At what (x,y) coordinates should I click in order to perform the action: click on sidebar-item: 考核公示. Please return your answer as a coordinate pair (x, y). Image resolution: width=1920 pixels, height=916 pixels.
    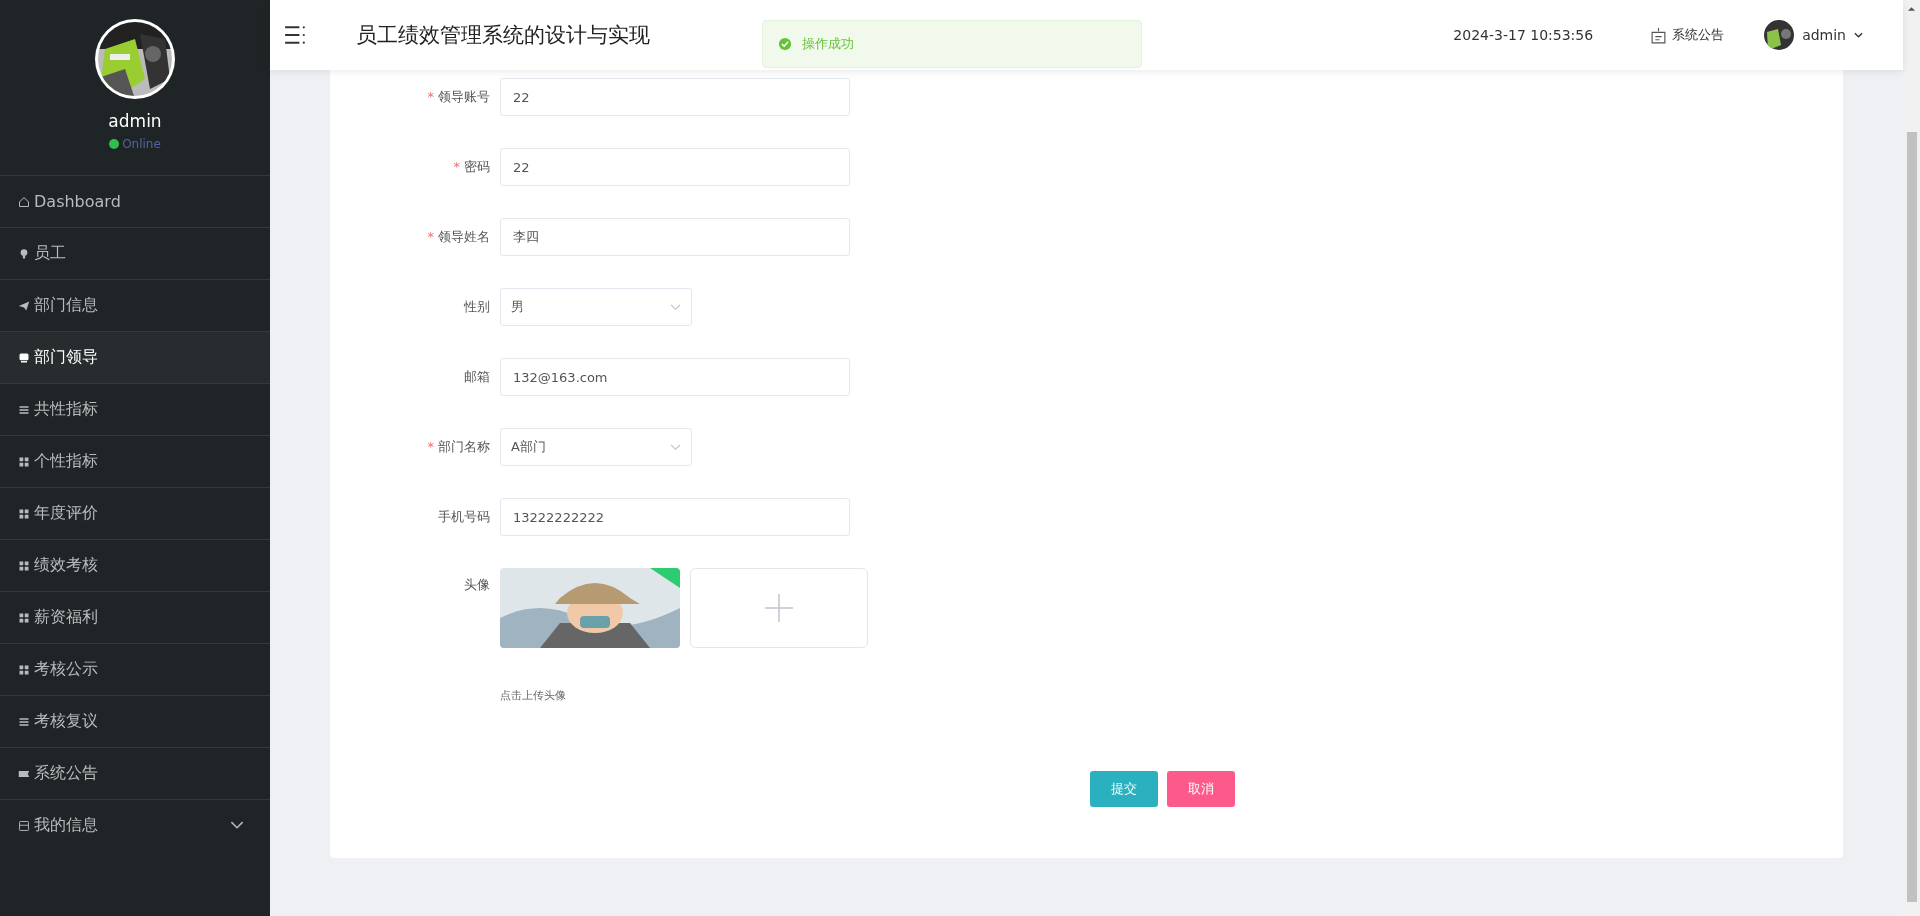
    Looking at the image, I should click on (135, 669).